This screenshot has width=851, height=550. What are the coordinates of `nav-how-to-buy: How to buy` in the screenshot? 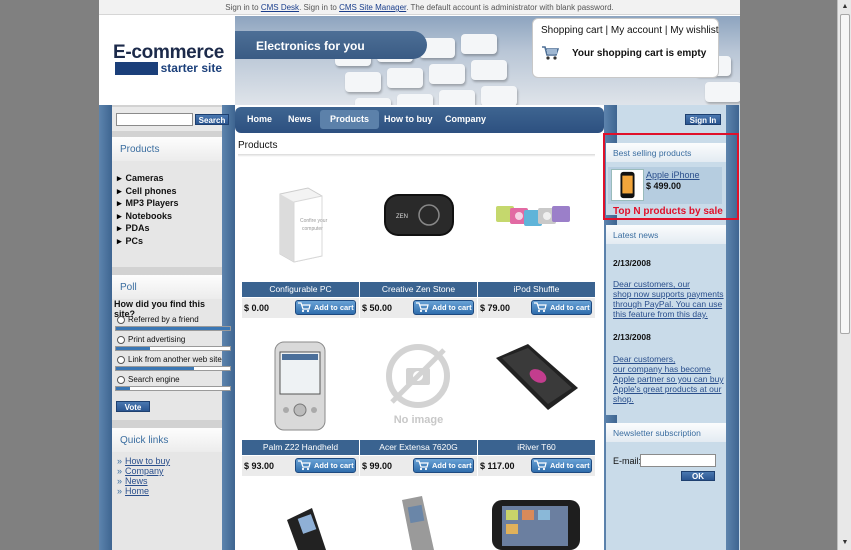 It's located at (408, 119).